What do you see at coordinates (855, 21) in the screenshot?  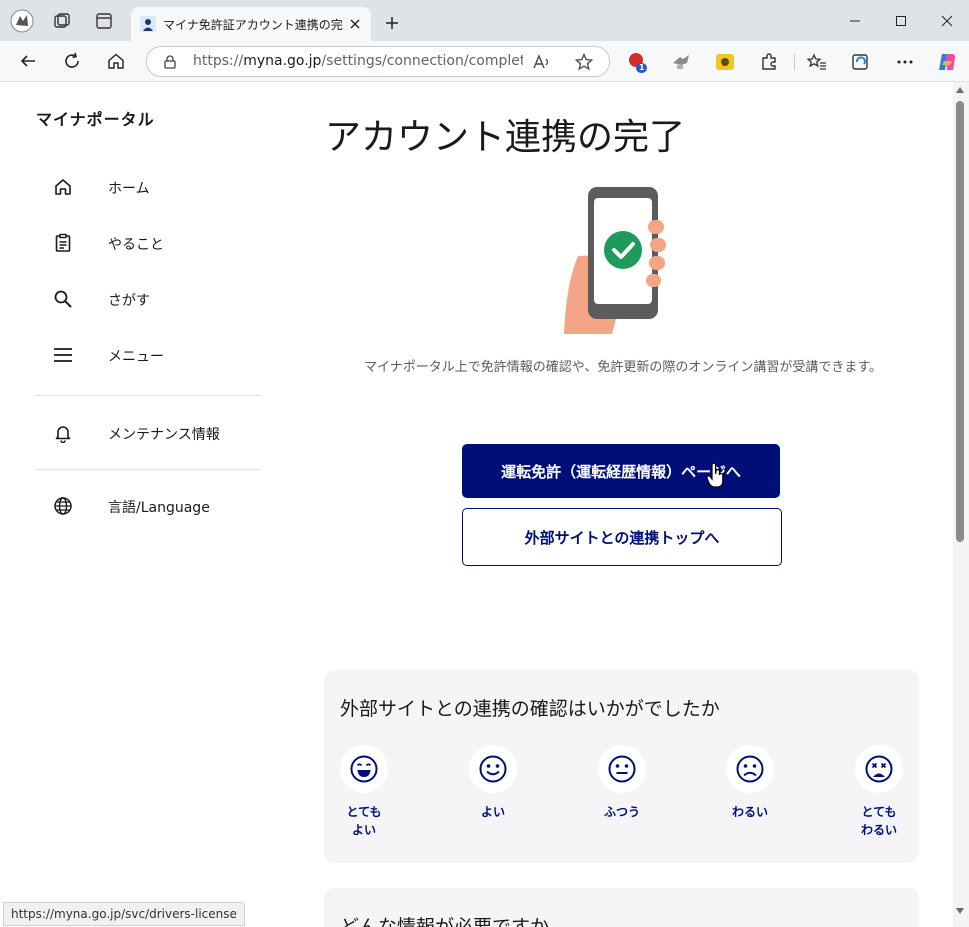 I see `minimize-icon` at bounding box center [855, 21].